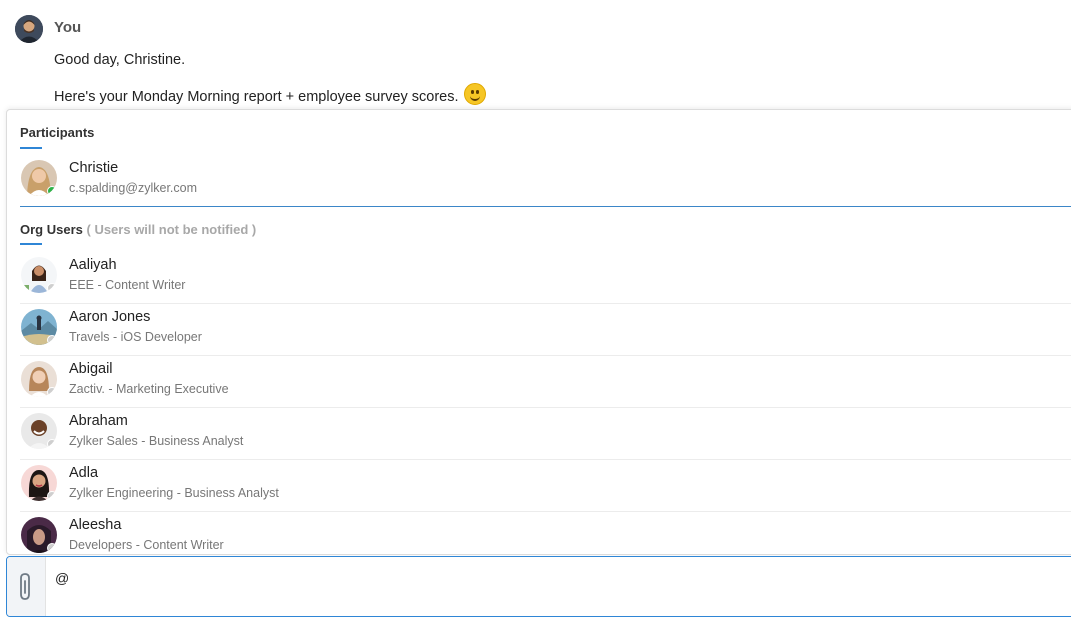 This screenshot has width=1071, height=622. Describe the element at coordinates (62, 578) in the screenshot. I see `message-input: @` at that location.